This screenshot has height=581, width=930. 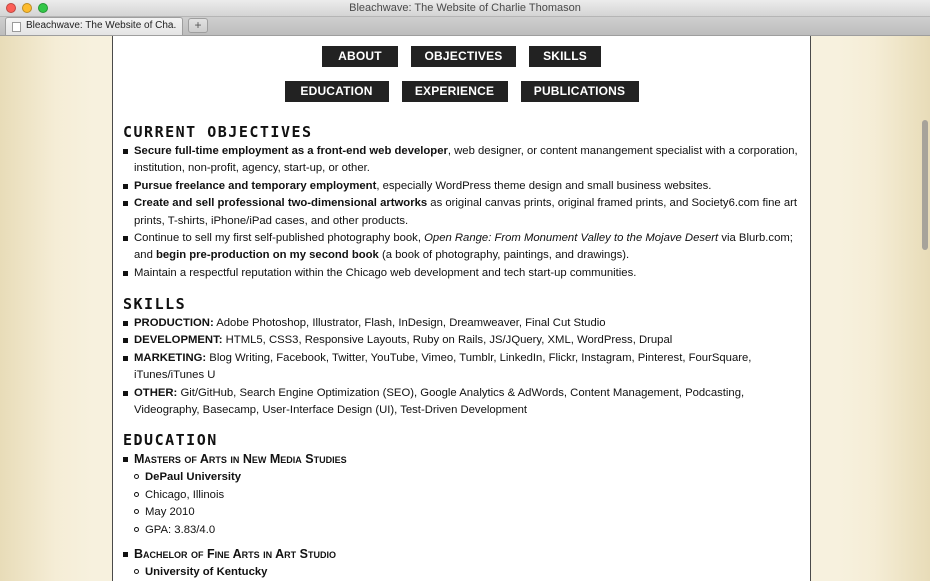 I want to click on nav-experience: EXPERIENCE, so click(x=454, y=91).